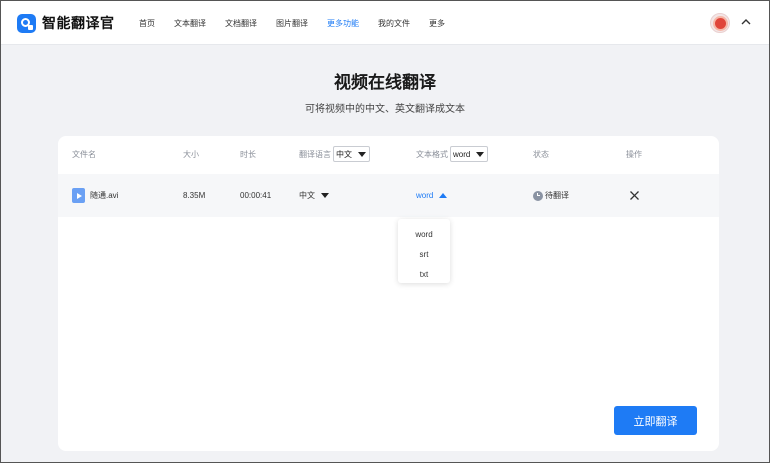  I want to click on video-file-icon, so click(78, 195).